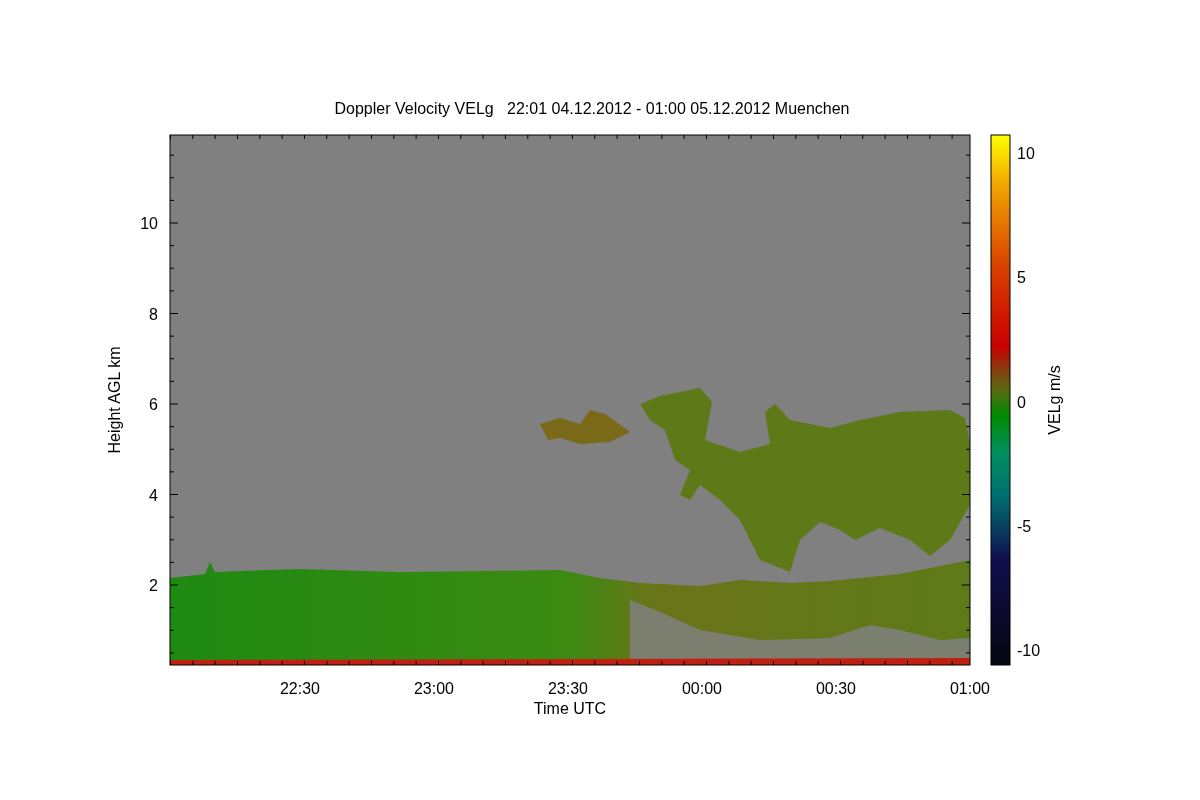 The height and width of the screenshot is (800, 1200). Describe the element at coordinates (568, 688) in the screenshot. I see `x-tick-label: 23:30` at that location.